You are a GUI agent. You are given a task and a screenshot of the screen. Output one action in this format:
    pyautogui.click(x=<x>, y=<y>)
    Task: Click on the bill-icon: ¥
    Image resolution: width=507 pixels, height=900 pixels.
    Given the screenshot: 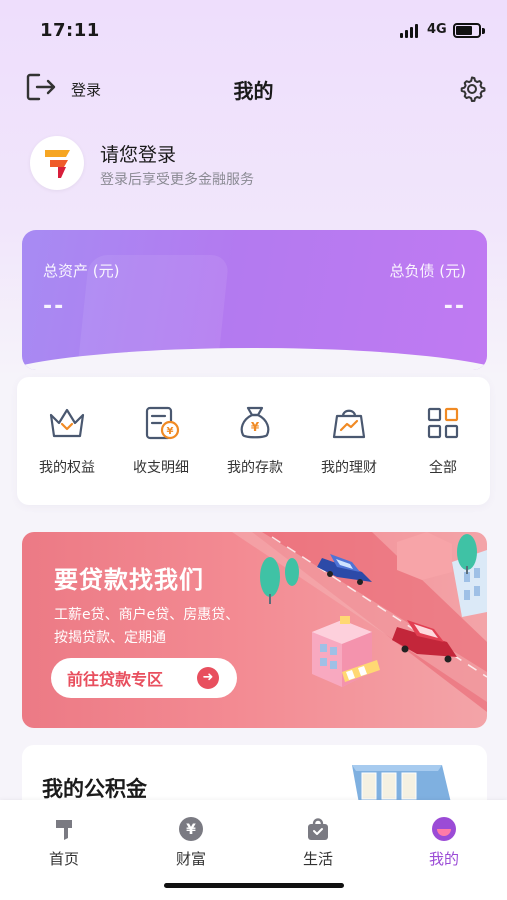 What is the action you would take?
    pyautogui.click(x=161, y=423)
    